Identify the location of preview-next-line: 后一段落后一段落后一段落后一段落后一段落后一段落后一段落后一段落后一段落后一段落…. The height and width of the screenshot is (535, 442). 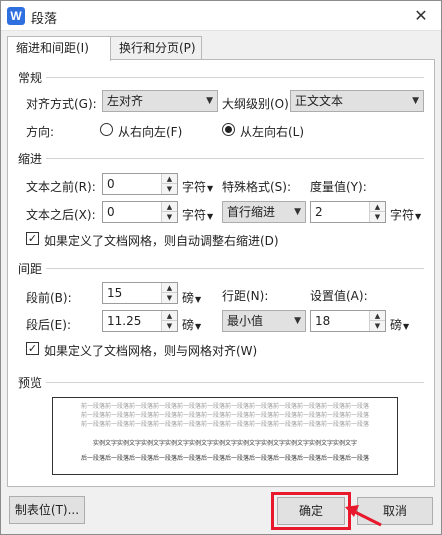
(224, 458).